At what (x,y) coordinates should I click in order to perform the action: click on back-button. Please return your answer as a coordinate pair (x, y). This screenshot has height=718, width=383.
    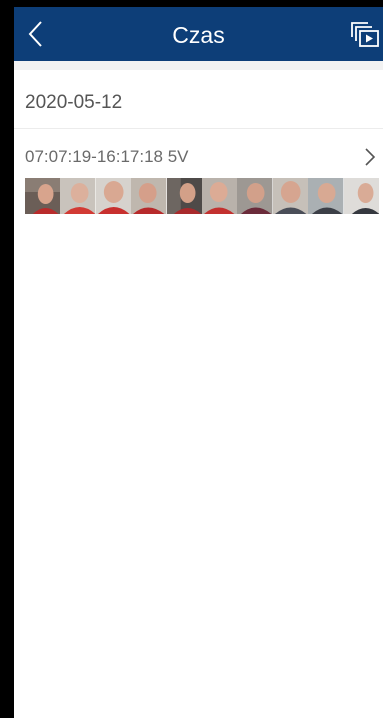
    Looking at the image, I should click on (36, 34).